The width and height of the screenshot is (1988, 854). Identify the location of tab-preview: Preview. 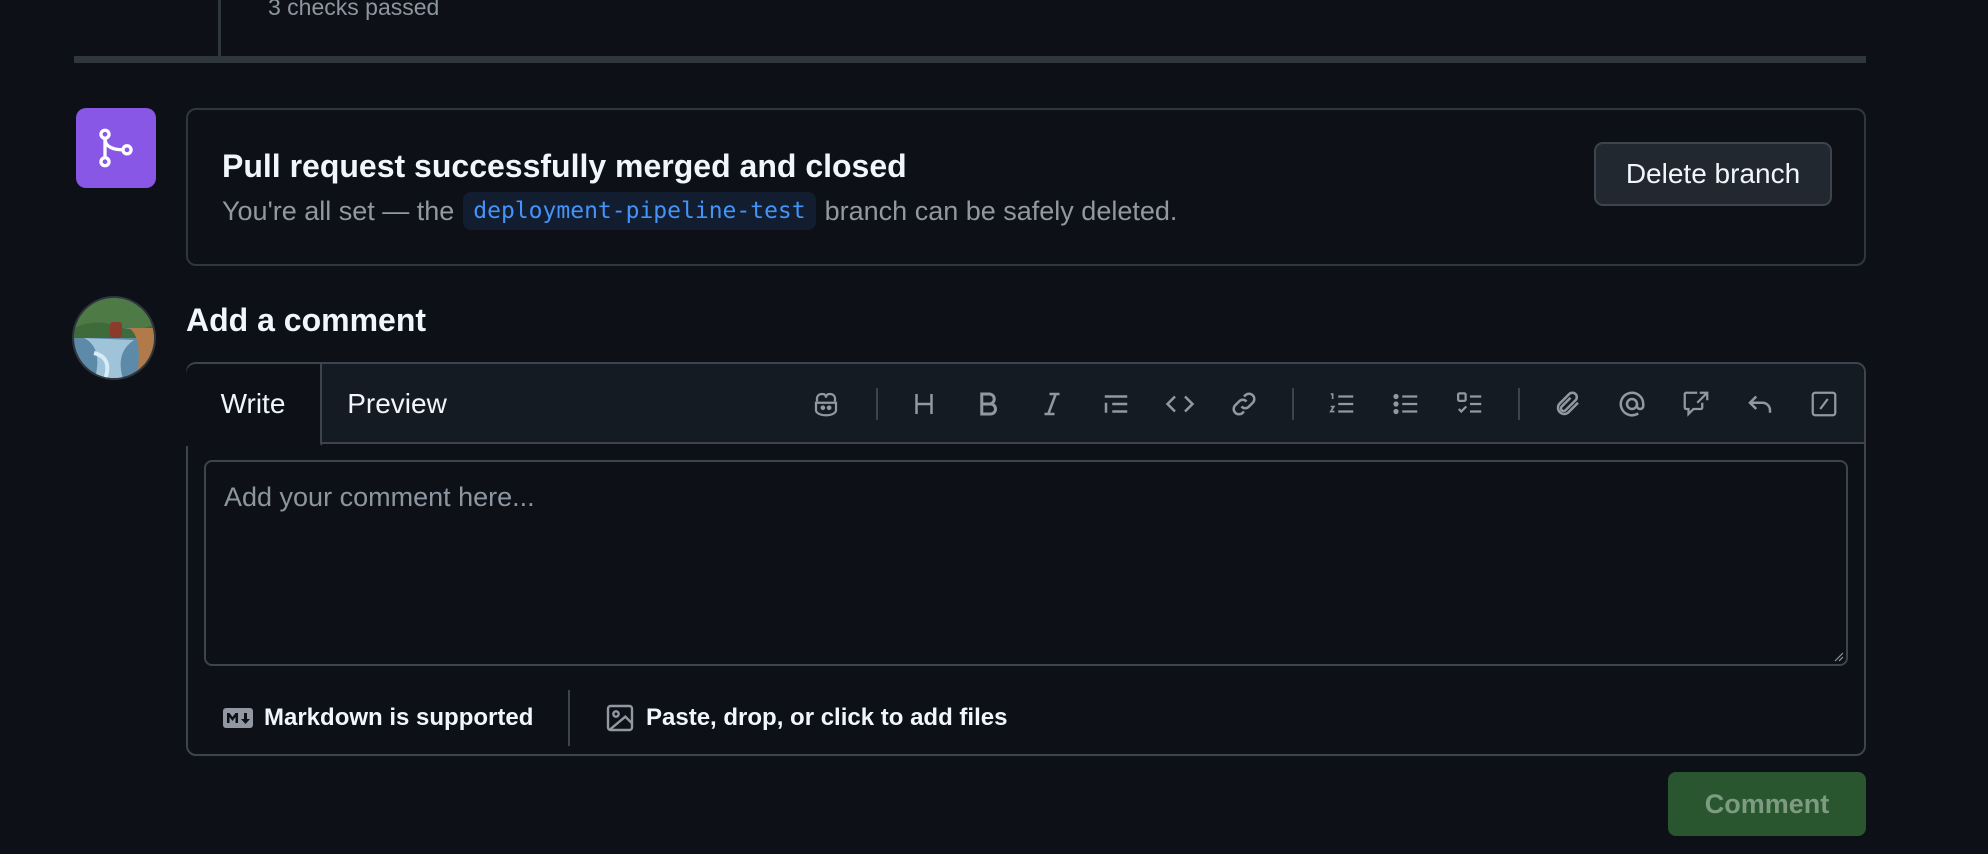
(397, 404).